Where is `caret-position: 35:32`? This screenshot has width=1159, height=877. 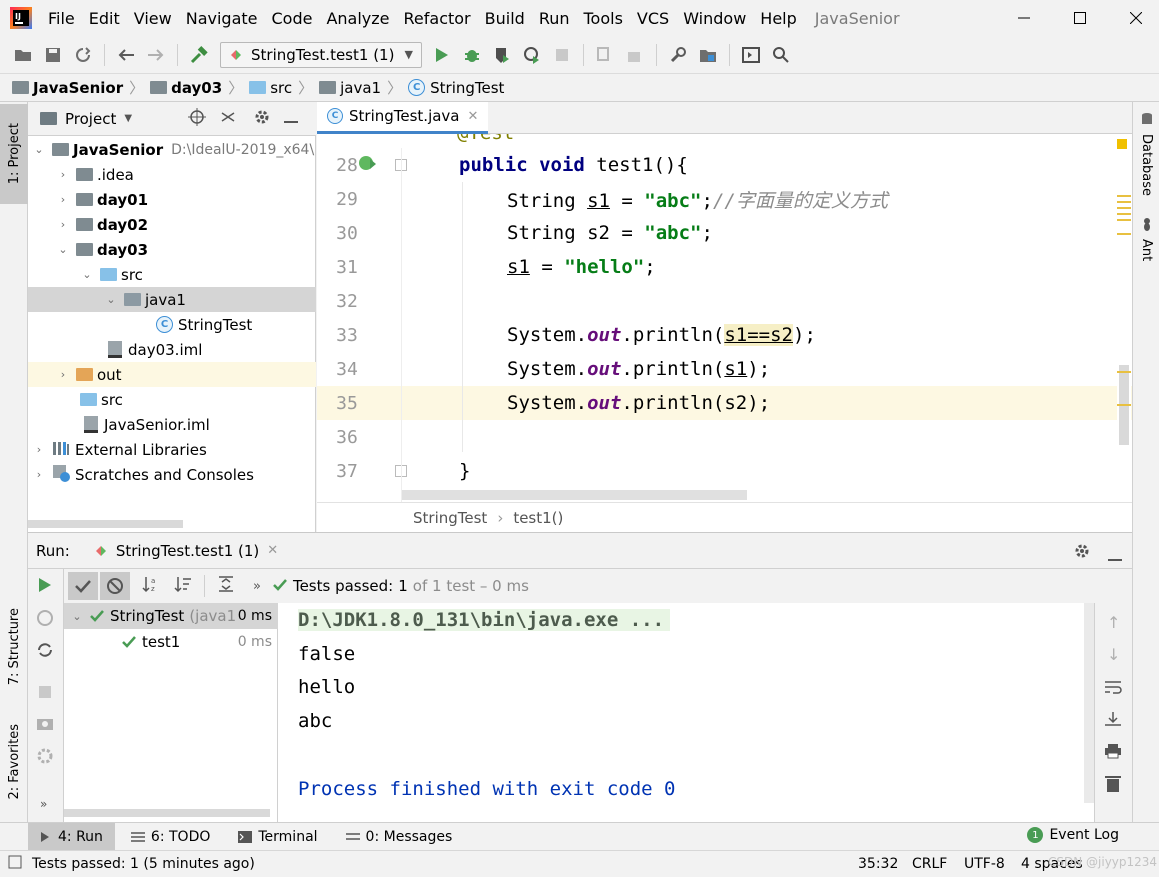 caret-position: 35:32 is located at coordinates (878, 864).